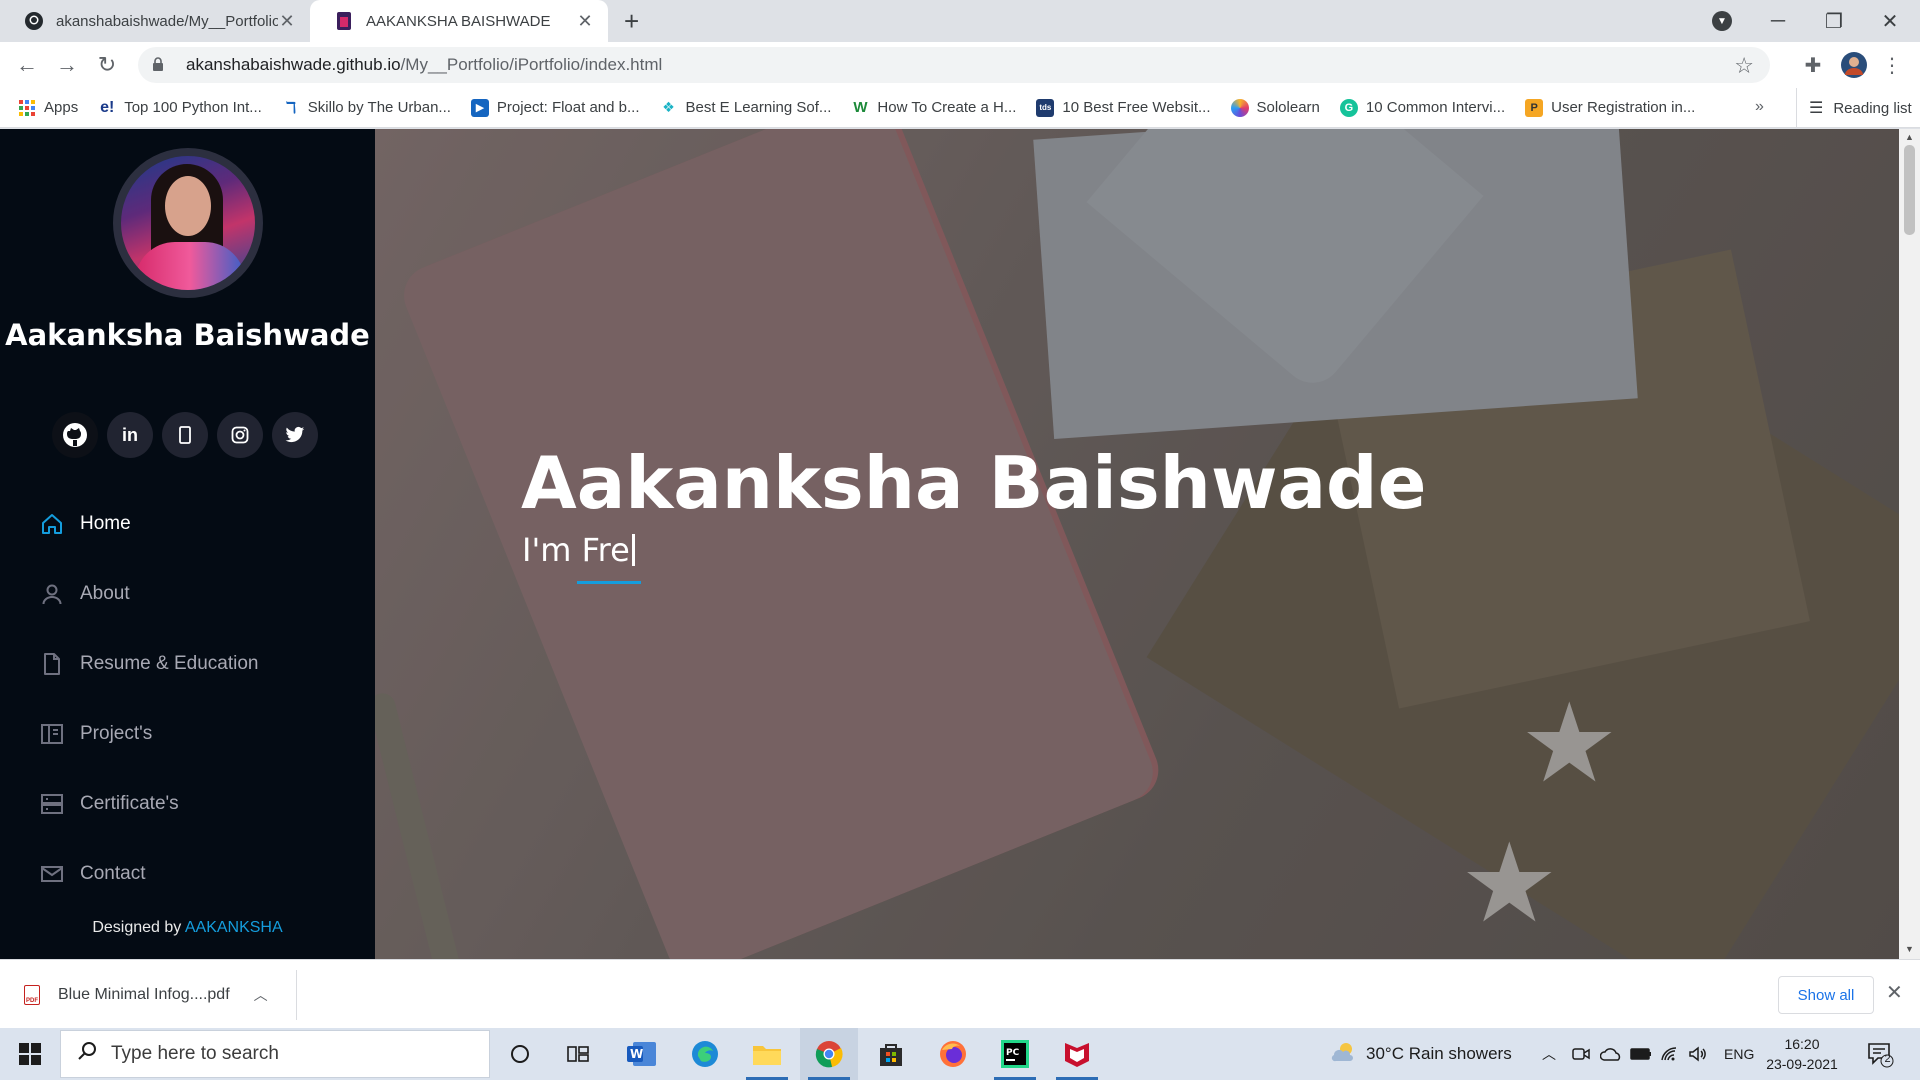 Image resolution: width=1920 pixels, height=1080 pixels. I want to click on reading-list-button: ☰ Reading list, so click(1854, 108).